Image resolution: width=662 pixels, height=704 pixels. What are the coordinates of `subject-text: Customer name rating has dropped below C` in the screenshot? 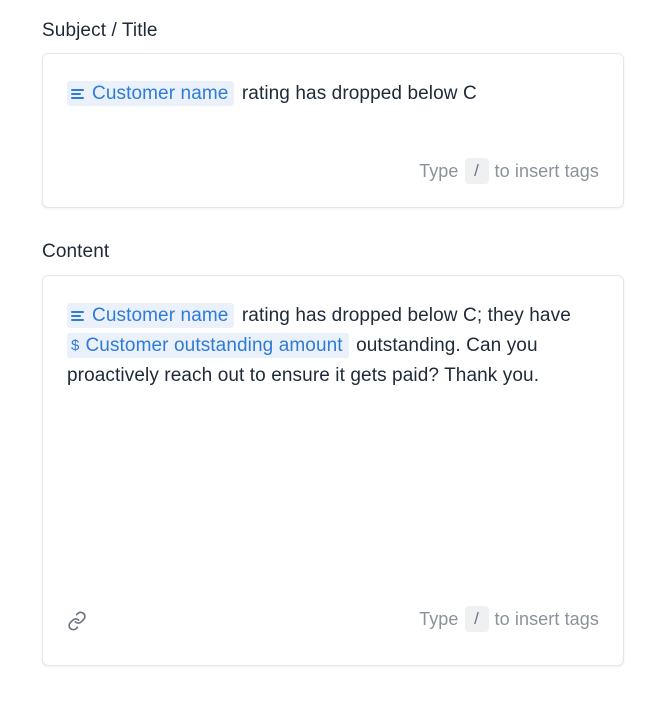 It's located at (335, 94).